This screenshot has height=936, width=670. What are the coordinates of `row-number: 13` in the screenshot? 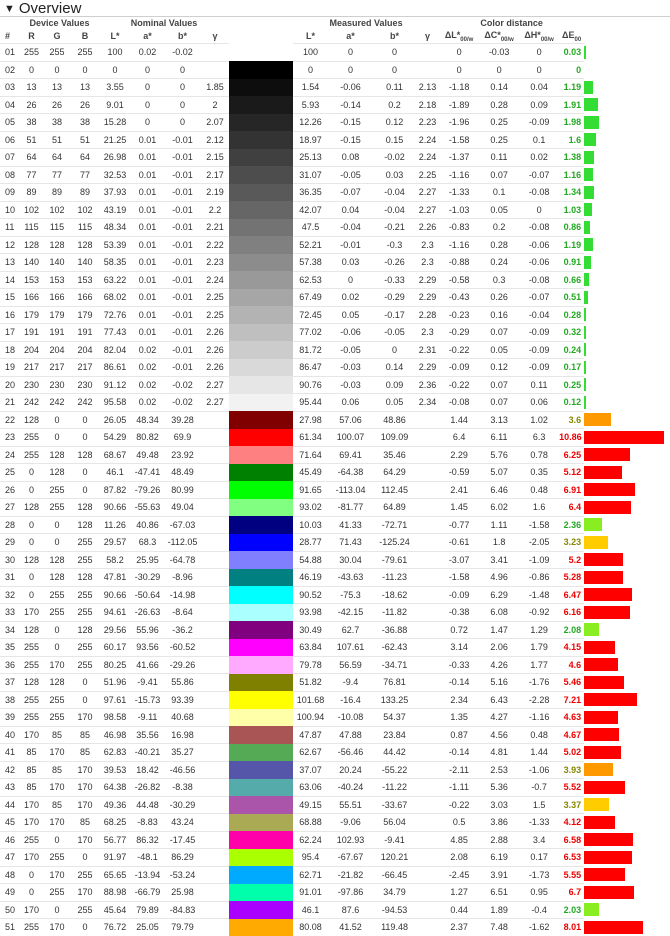 It's located at (10, 262).